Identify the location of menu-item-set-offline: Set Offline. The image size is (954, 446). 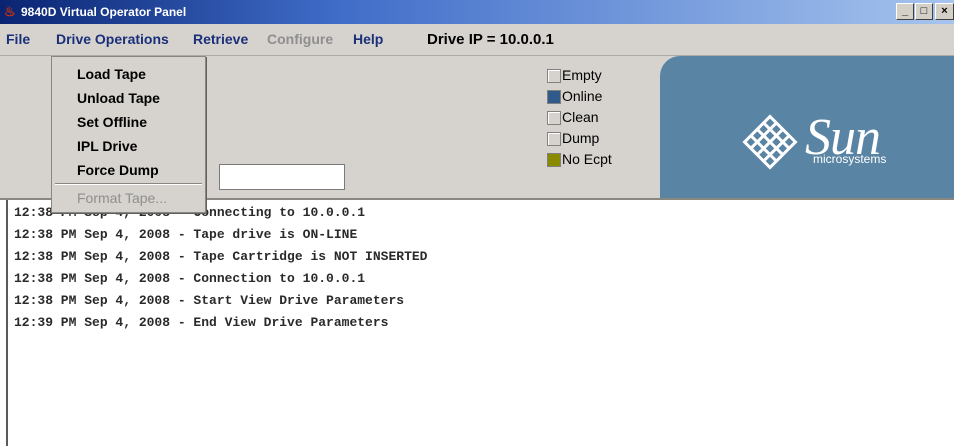
(128, 122).